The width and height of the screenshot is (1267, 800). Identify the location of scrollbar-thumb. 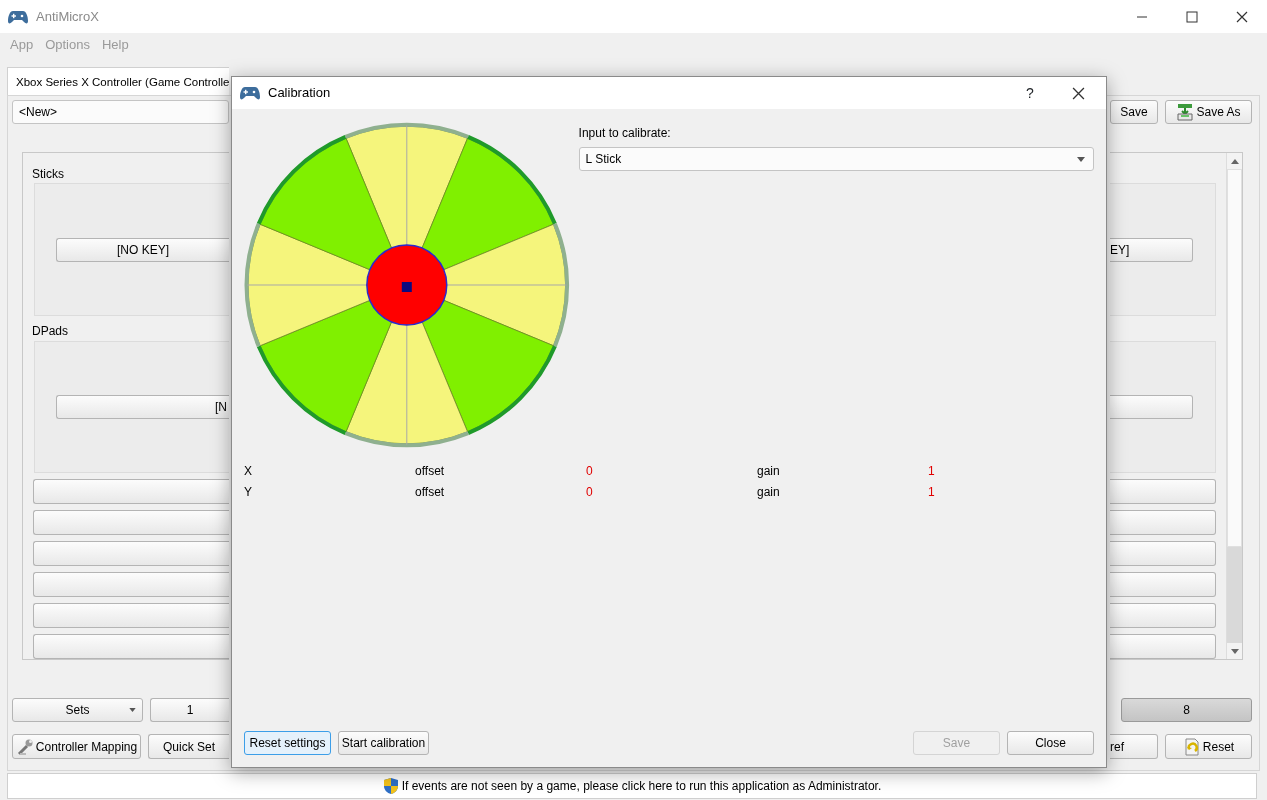
(1234, 358).